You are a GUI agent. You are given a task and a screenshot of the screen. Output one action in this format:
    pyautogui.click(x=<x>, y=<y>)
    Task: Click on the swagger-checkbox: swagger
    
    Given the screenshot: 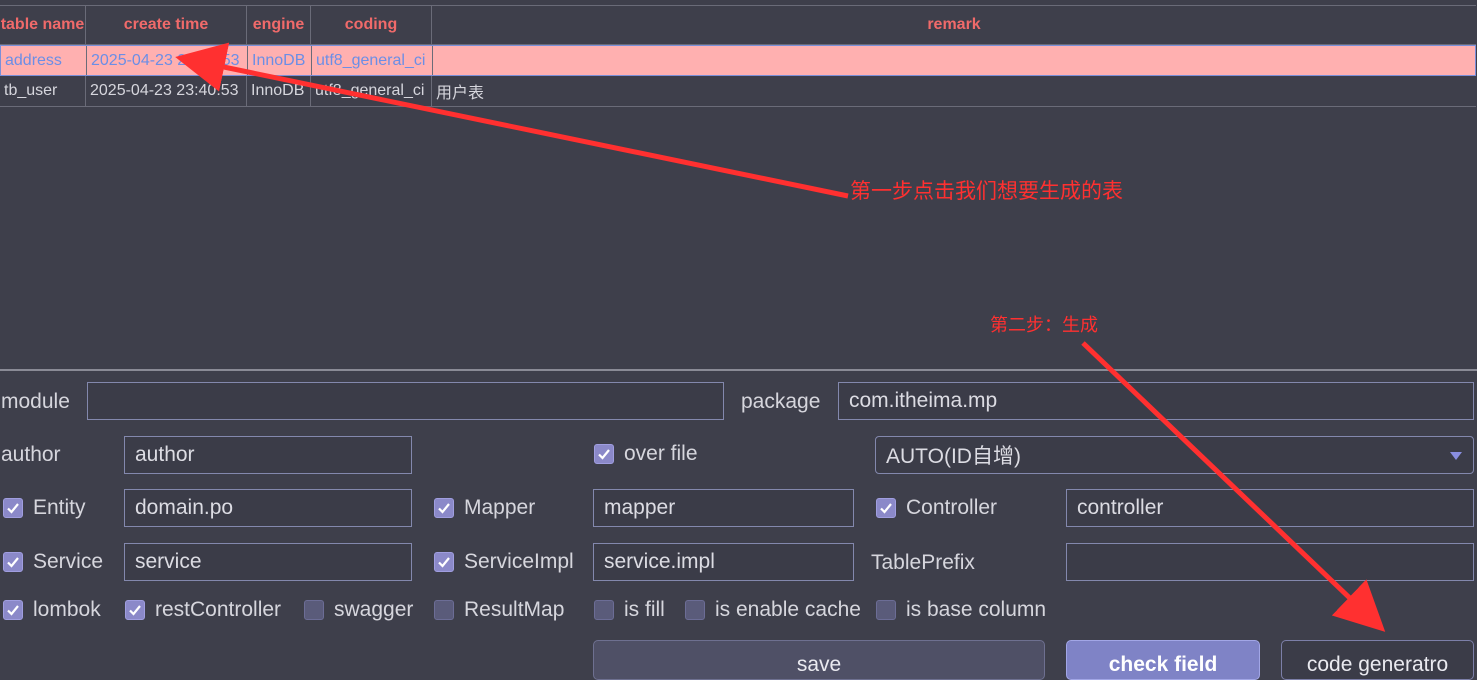 What is the action you would take?
    pyautogui.click(x=358, y=610)
    